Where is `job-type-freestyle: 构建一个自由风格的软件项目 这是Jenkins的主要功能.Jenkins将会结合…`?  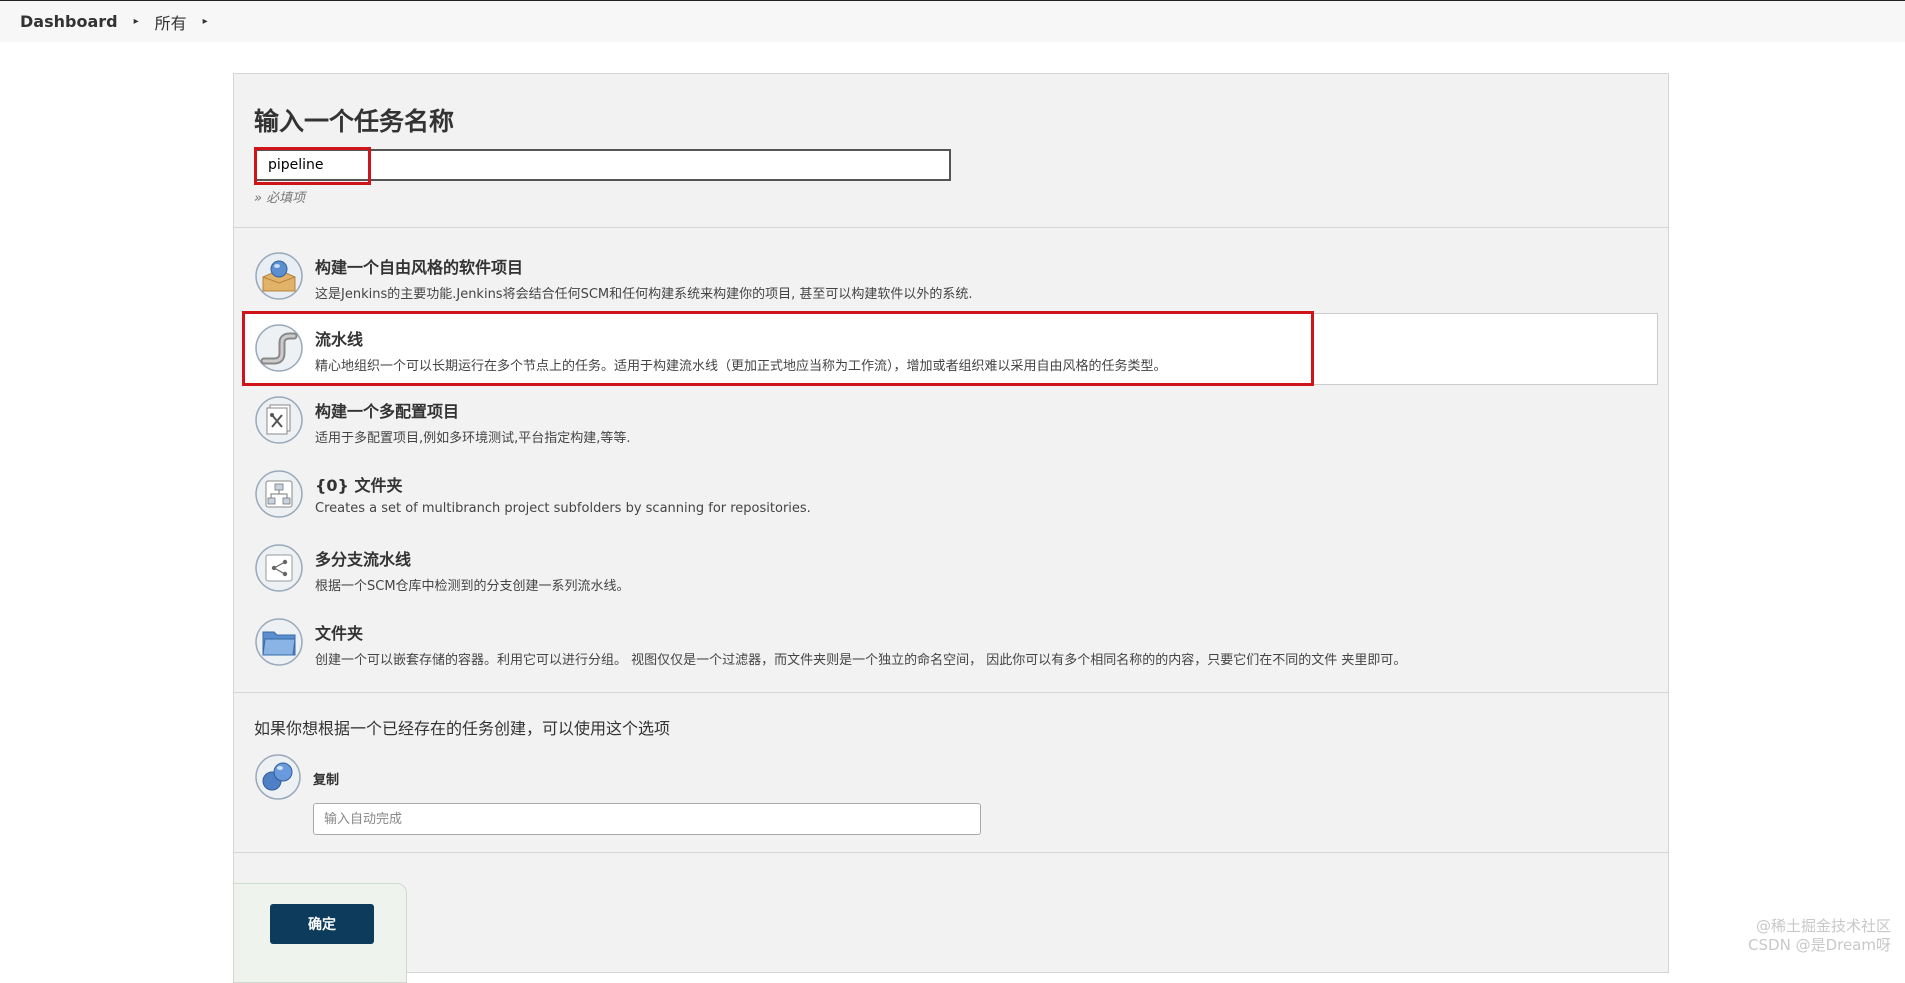 job-type-freestyle: 构建一个自由风格的软件项目 这是Jenkins的主要功能.Jenkins将会结合… is located at coordinates (950, 277).